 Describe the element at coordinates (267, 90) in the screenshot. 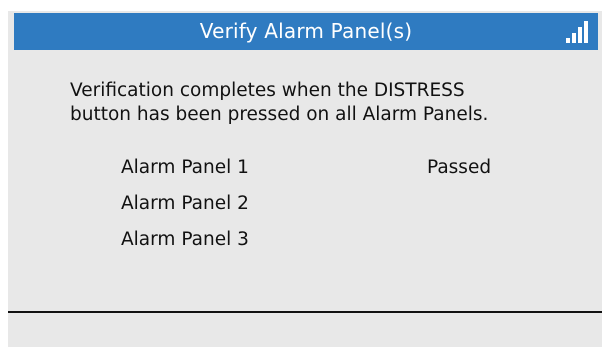

I see `instruction-line-1: Verification completes when the DISTRESS` at that location.